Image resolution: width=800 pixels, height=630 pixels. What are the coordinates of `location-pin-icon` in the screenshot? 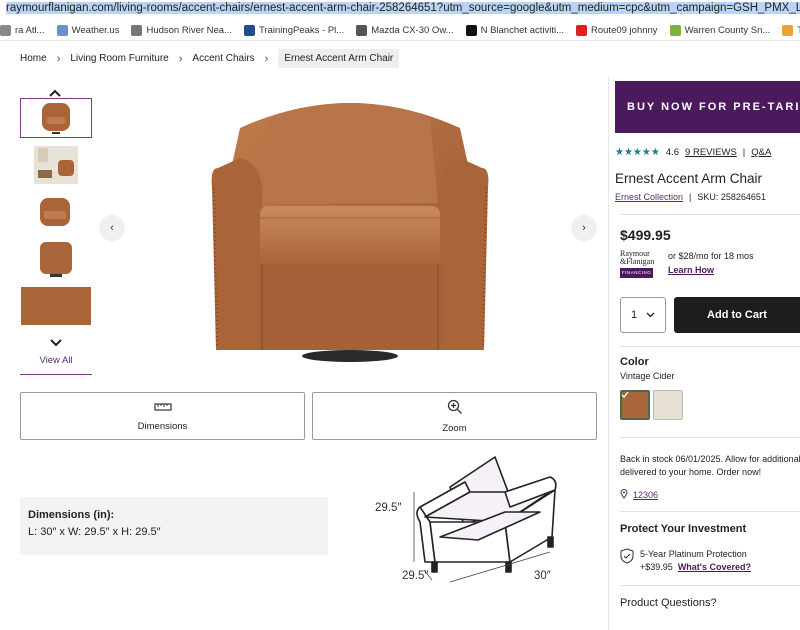 It's located at (624, 495).